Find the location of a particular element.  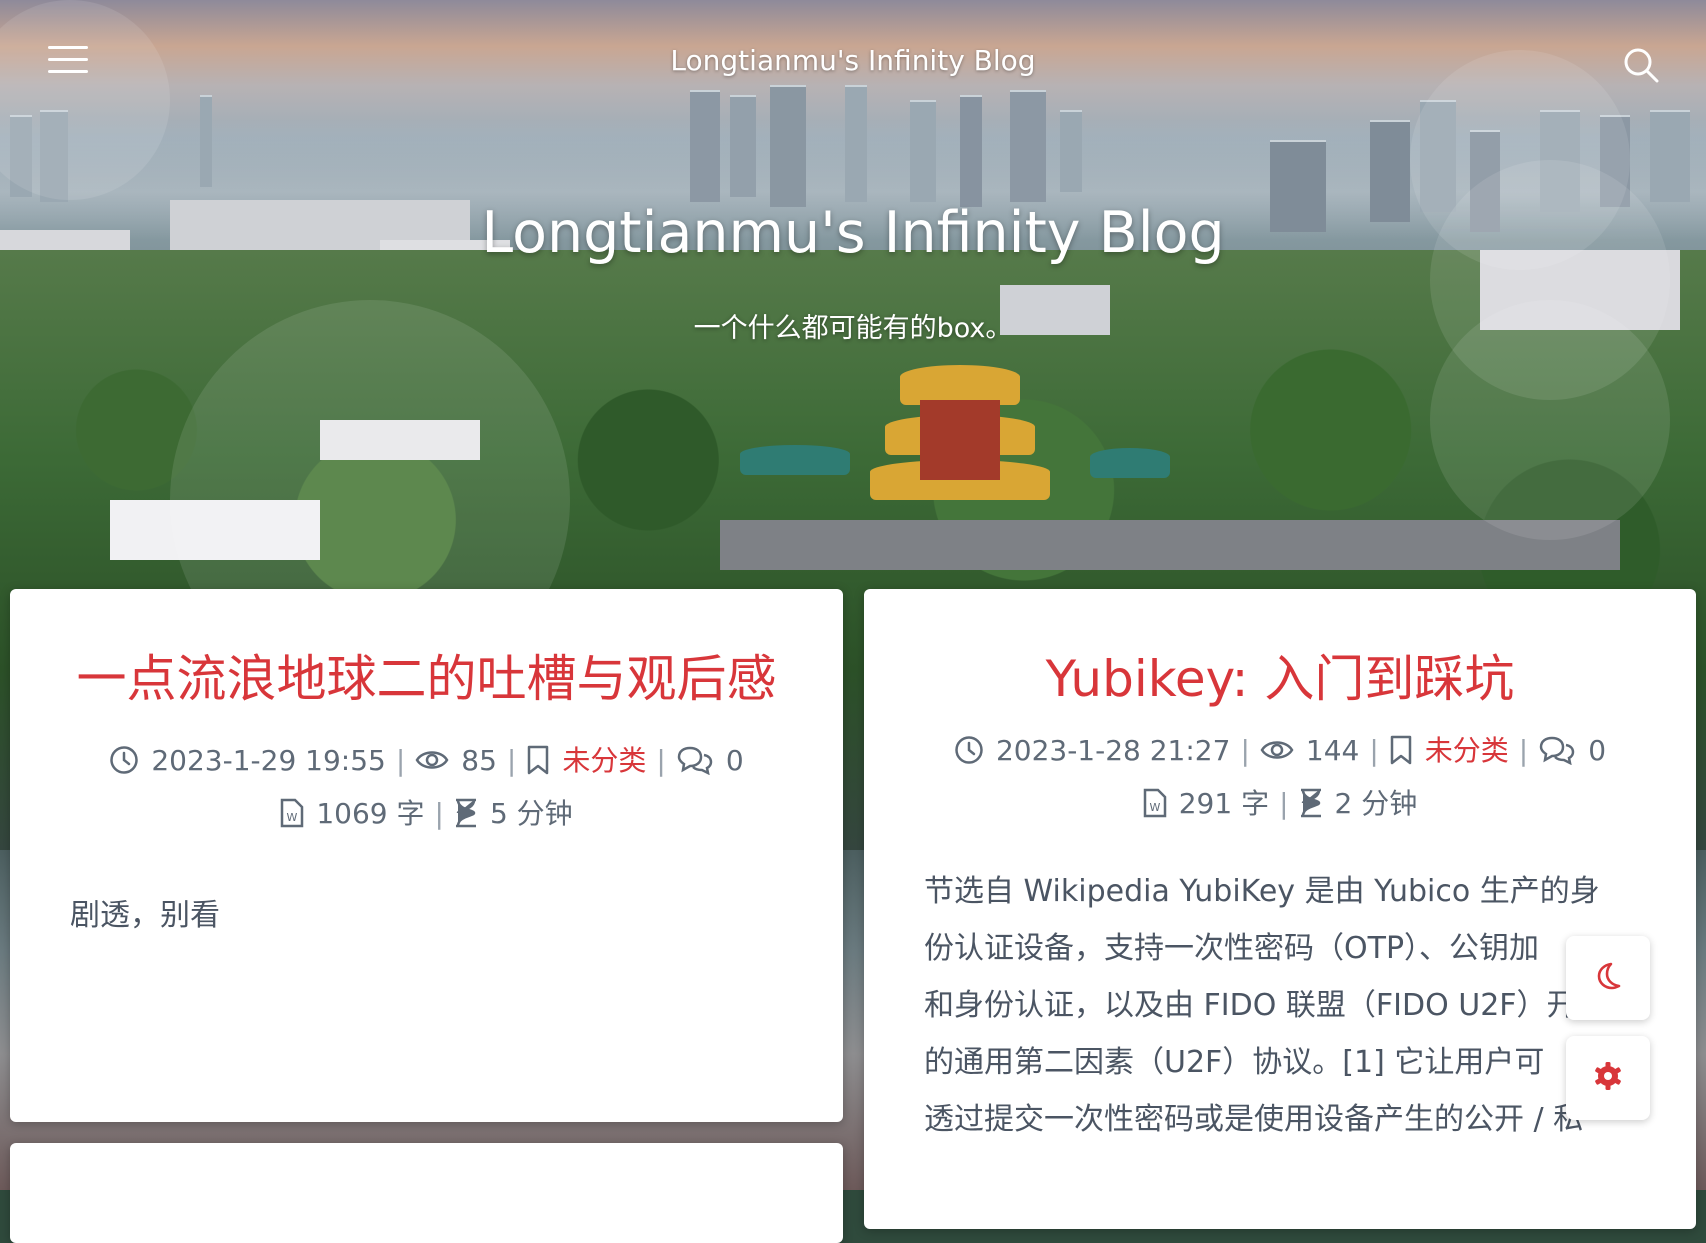

site-name-link: Longtianmu's Infinity Blog is located at coordinates (853, 60).